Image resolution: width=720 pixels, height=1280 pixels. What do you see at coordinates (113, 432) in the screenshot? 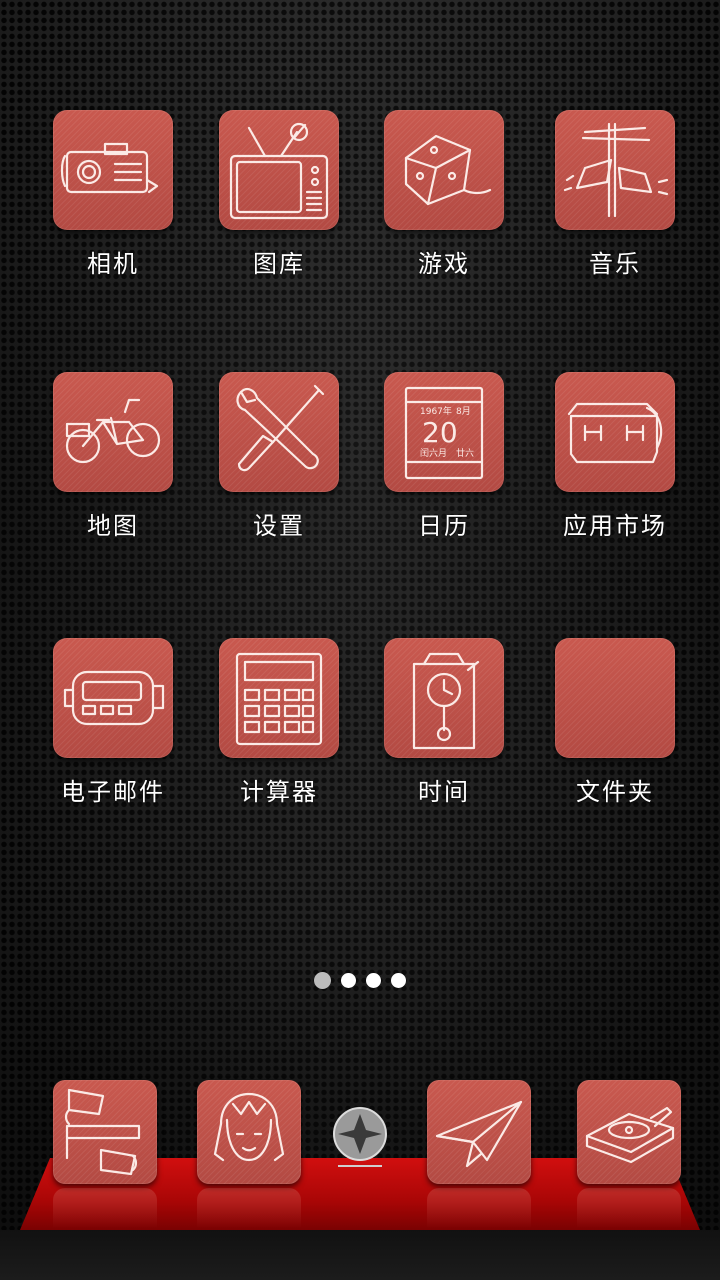
I see `bicycle-icon` at bounding box center [113, 432].